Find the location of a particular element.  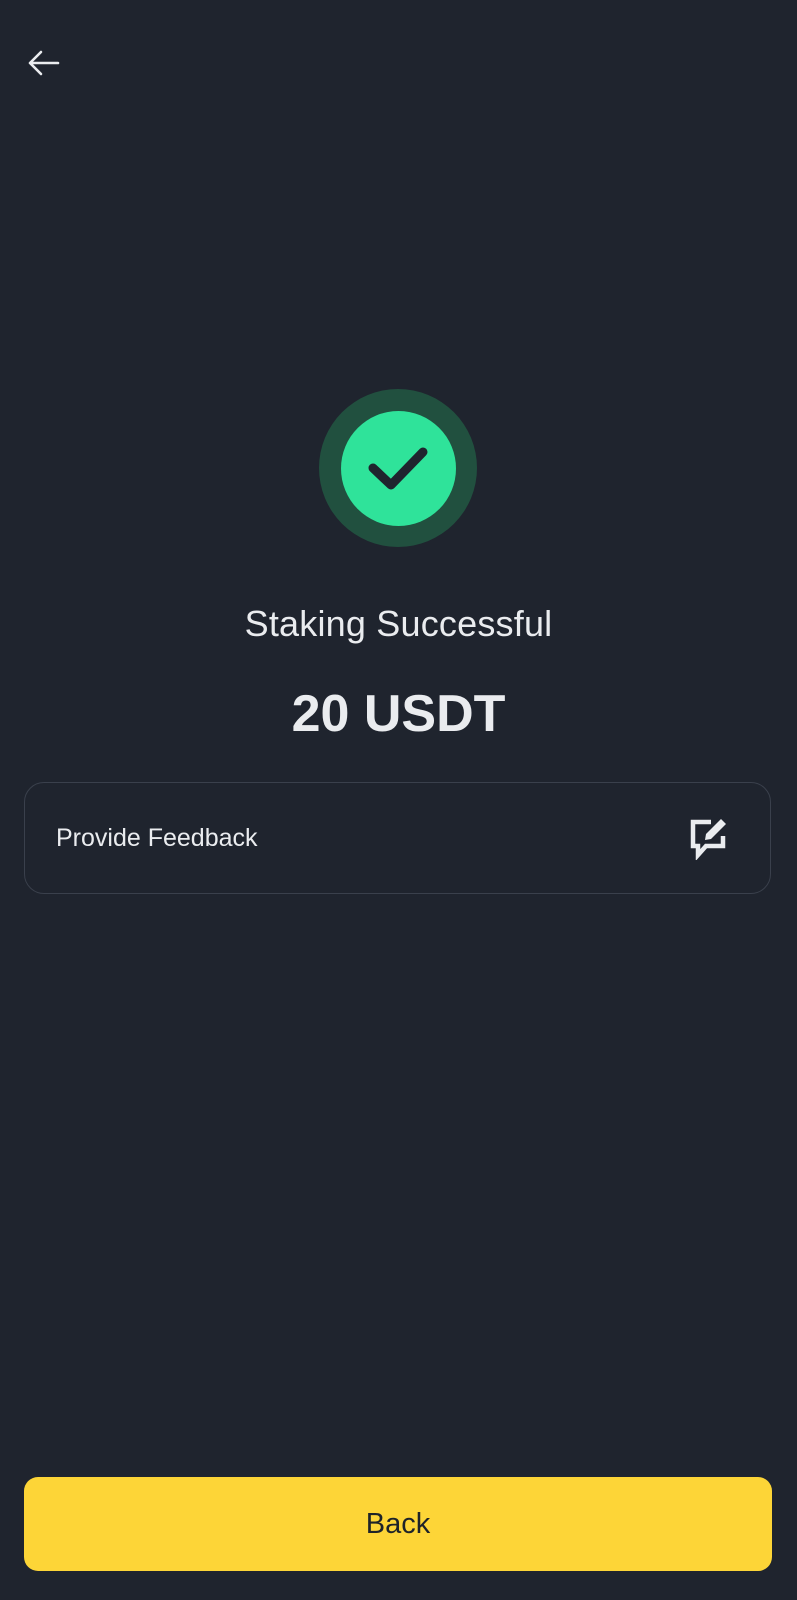

arrow-left-icon is located at coordinates (44, 63).